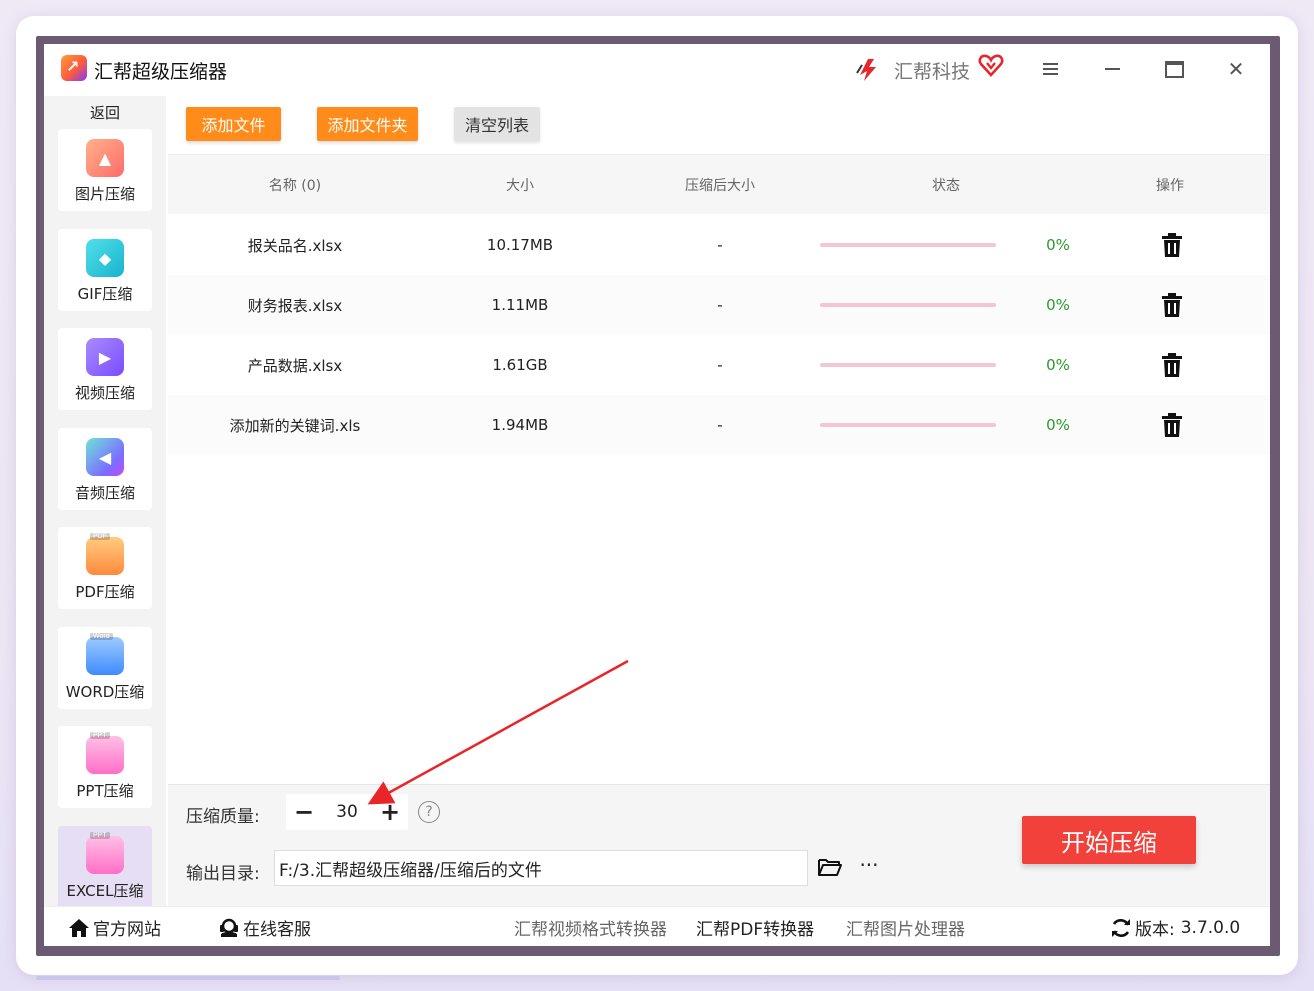 The width and height of the screenshot is (1314, 991). I want to click on decorative-strip, so click(188, 978).